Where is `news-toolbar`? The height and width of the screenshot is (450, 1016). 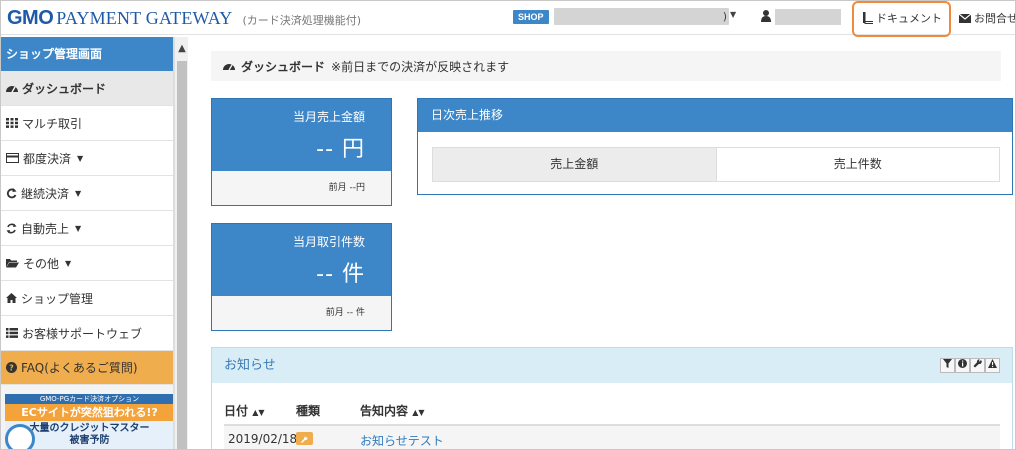
news-toolbar is located at coordinates (970, 365).